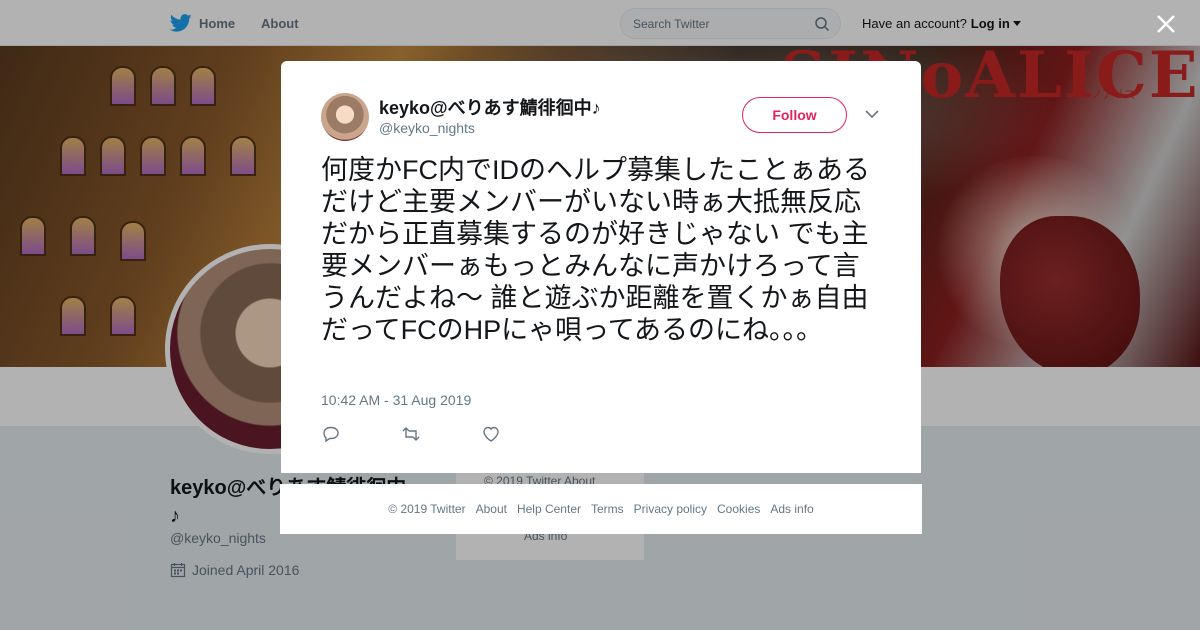  Describe the element at coordinates (427, 509) in the screenshot. I see `footer-copyright: © 2019 Twitter` at that location.